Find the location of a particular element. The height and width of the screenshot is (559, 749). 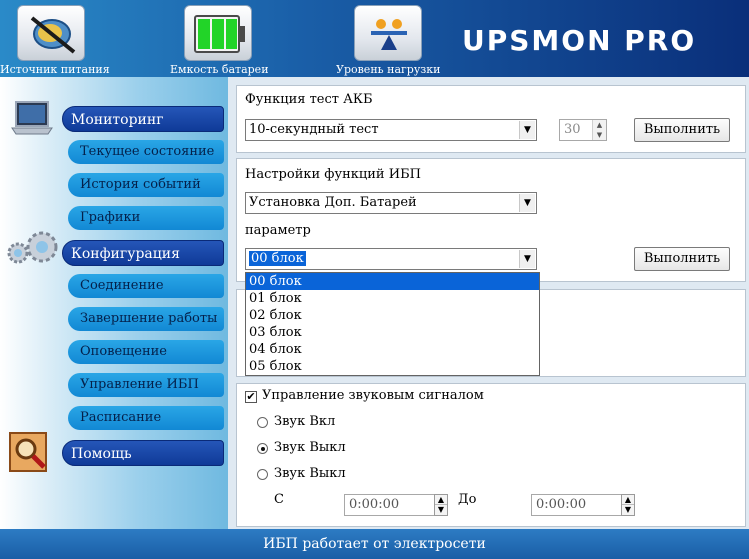

battery-icon is located at coordinates (218, 33).